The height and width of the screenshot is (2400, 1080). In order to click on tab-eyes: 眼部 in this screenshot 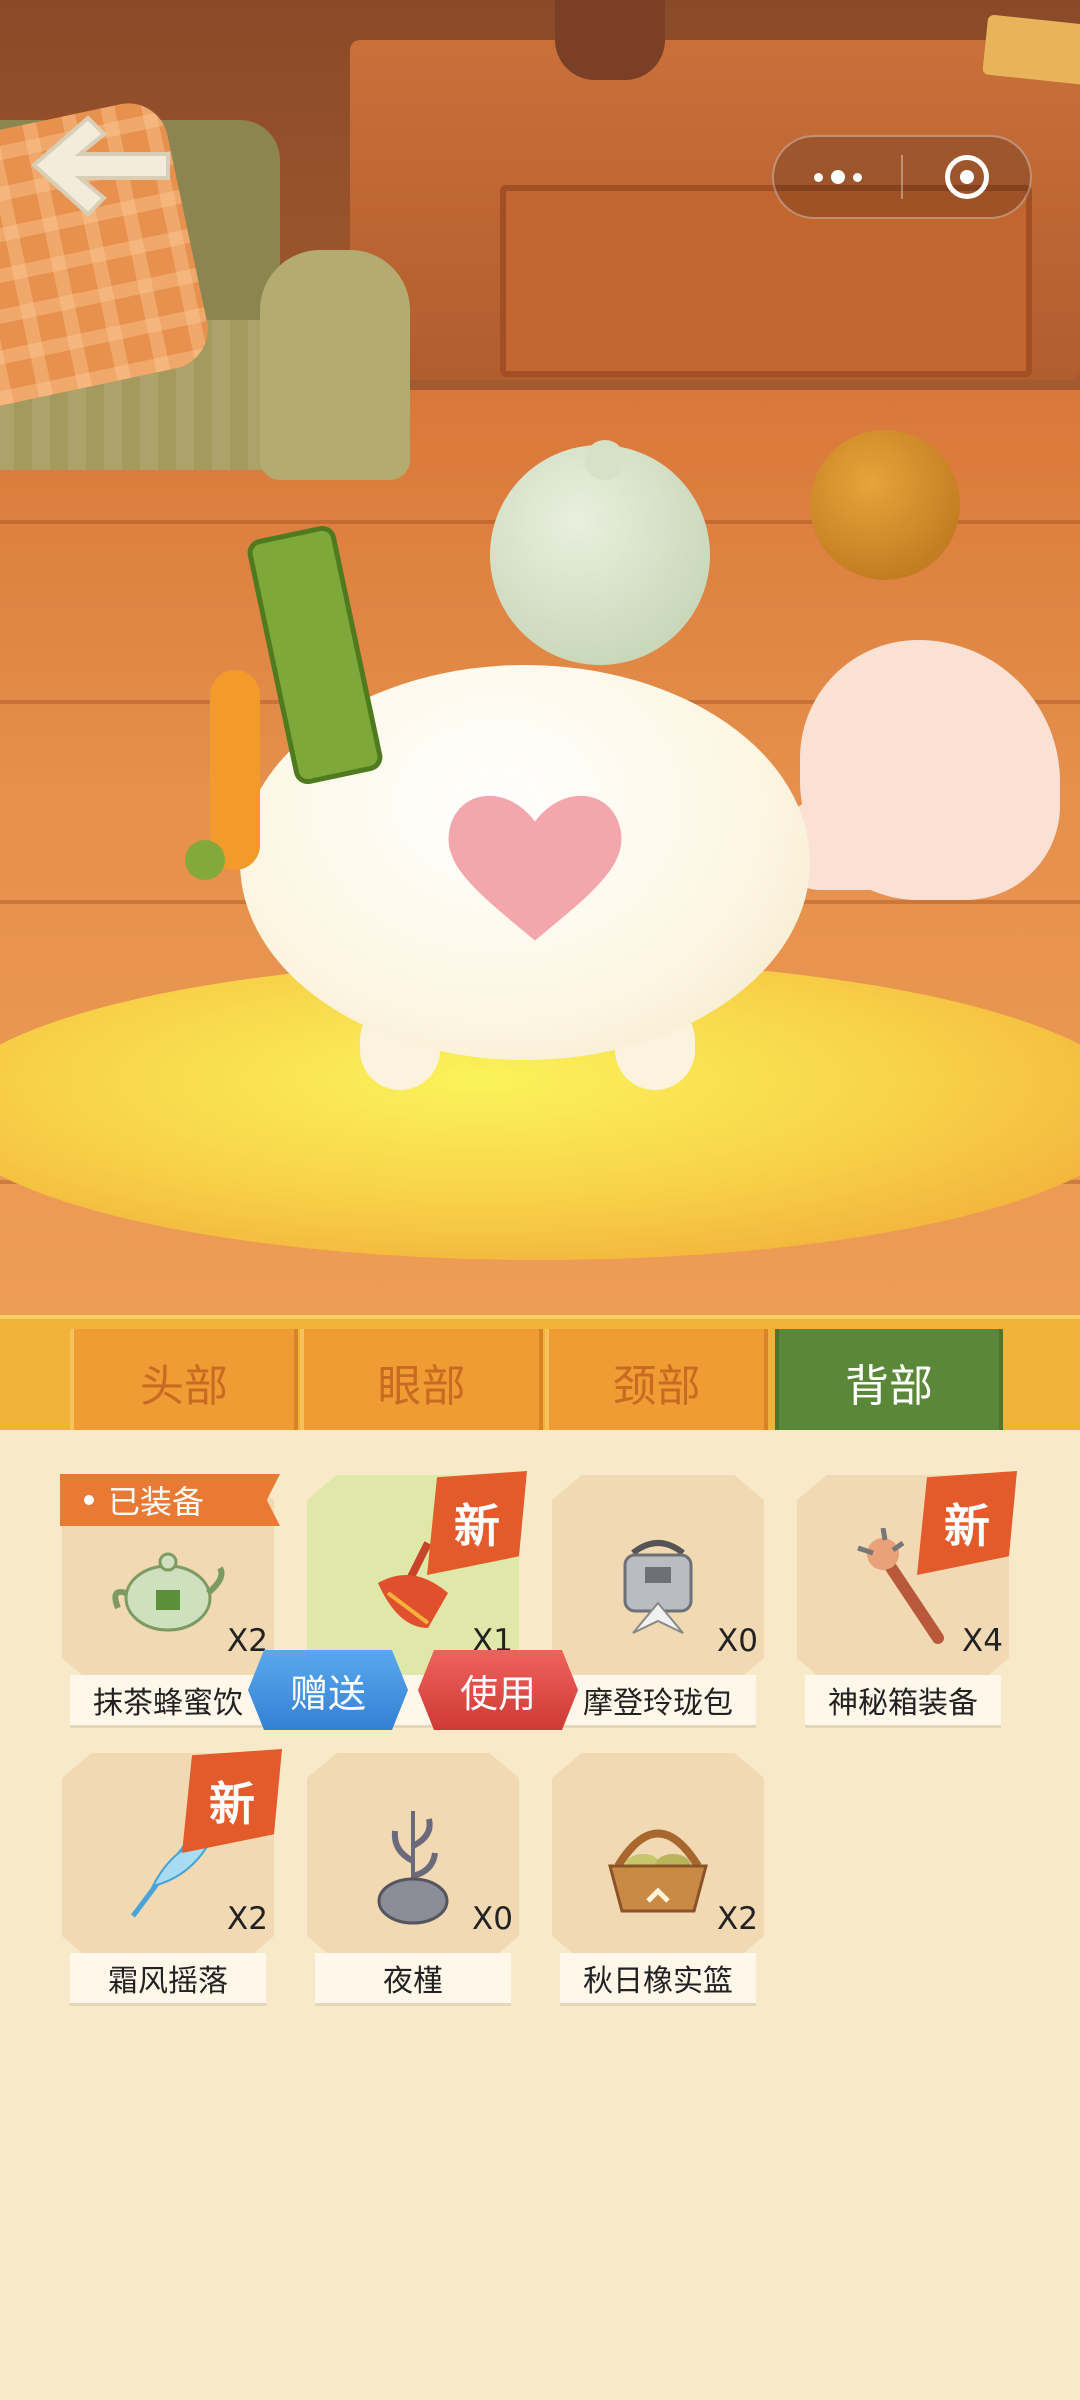, I will do `click(421, 1381)`.